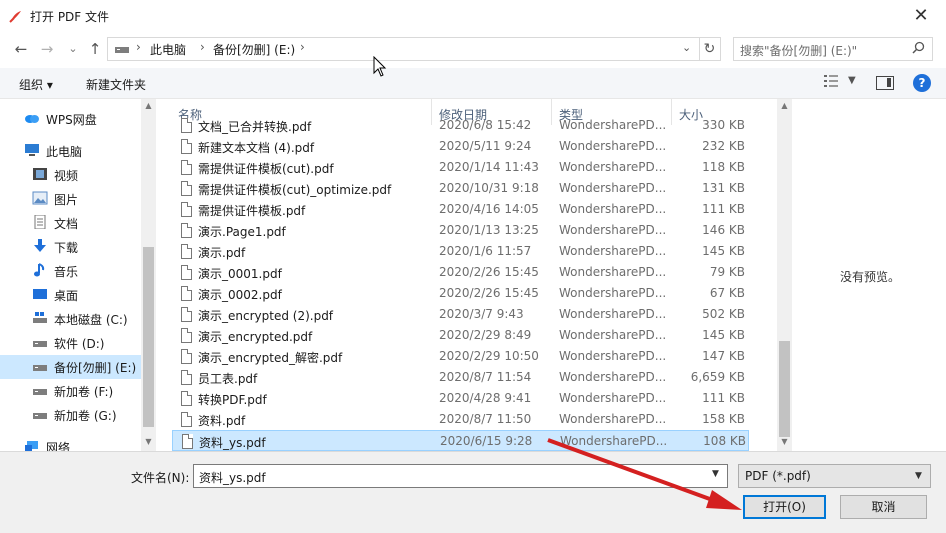 This screenshot has height=533, width=946. I want to click on back-arrow-icon: ←, so click(21, 49).